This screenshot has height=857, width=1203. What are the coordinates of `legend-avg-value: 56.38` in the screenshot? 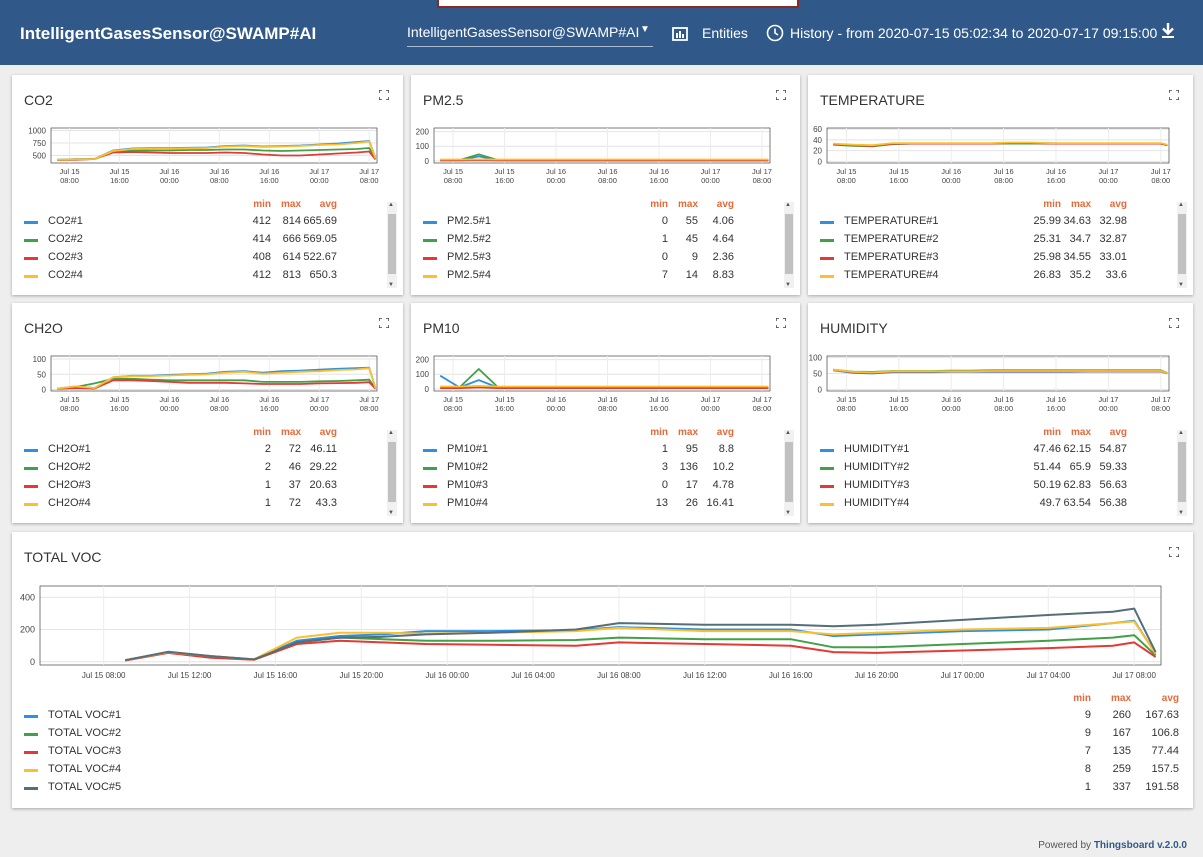 It's located at (1113, 503).